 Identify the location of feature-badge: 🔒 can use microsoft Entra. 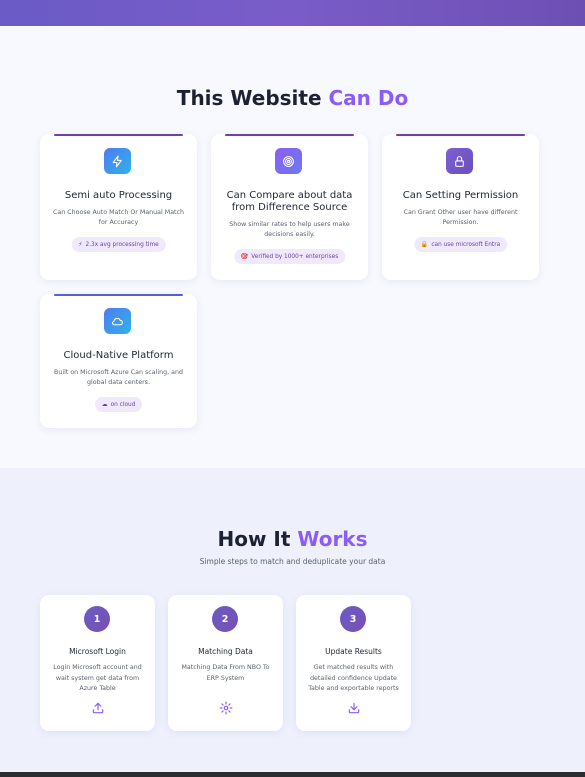
(460, 244).